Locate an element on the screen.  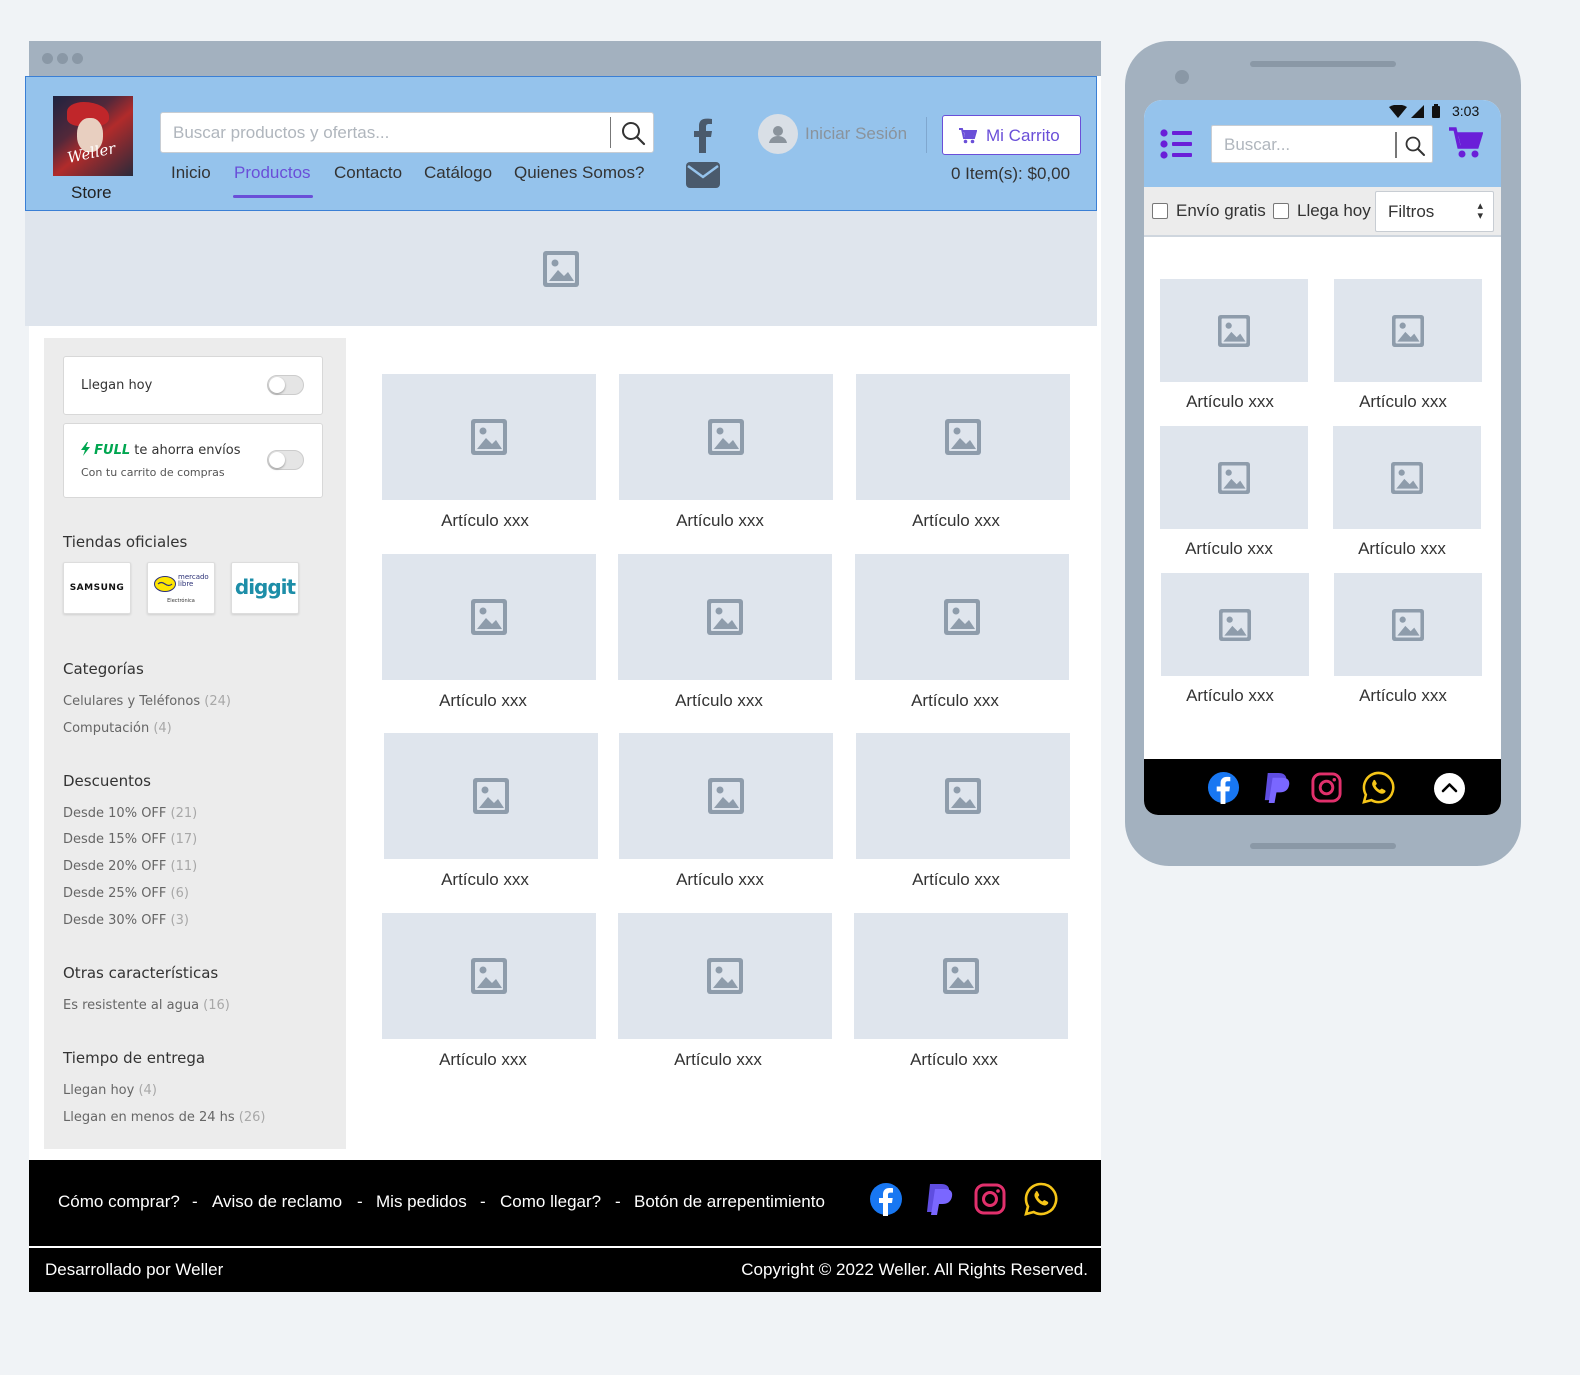
nav-active-underline is located at coordinates (273, 196).